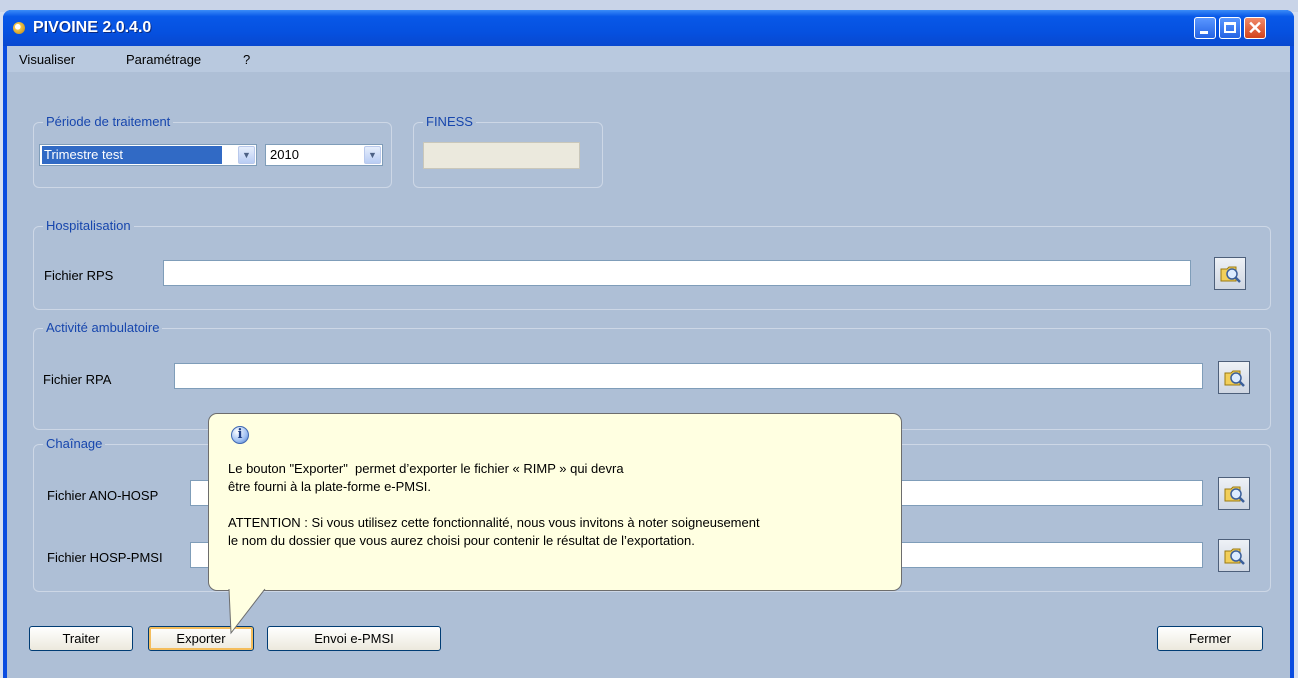  I want to click on maximize-icon, so click(1230, 27).